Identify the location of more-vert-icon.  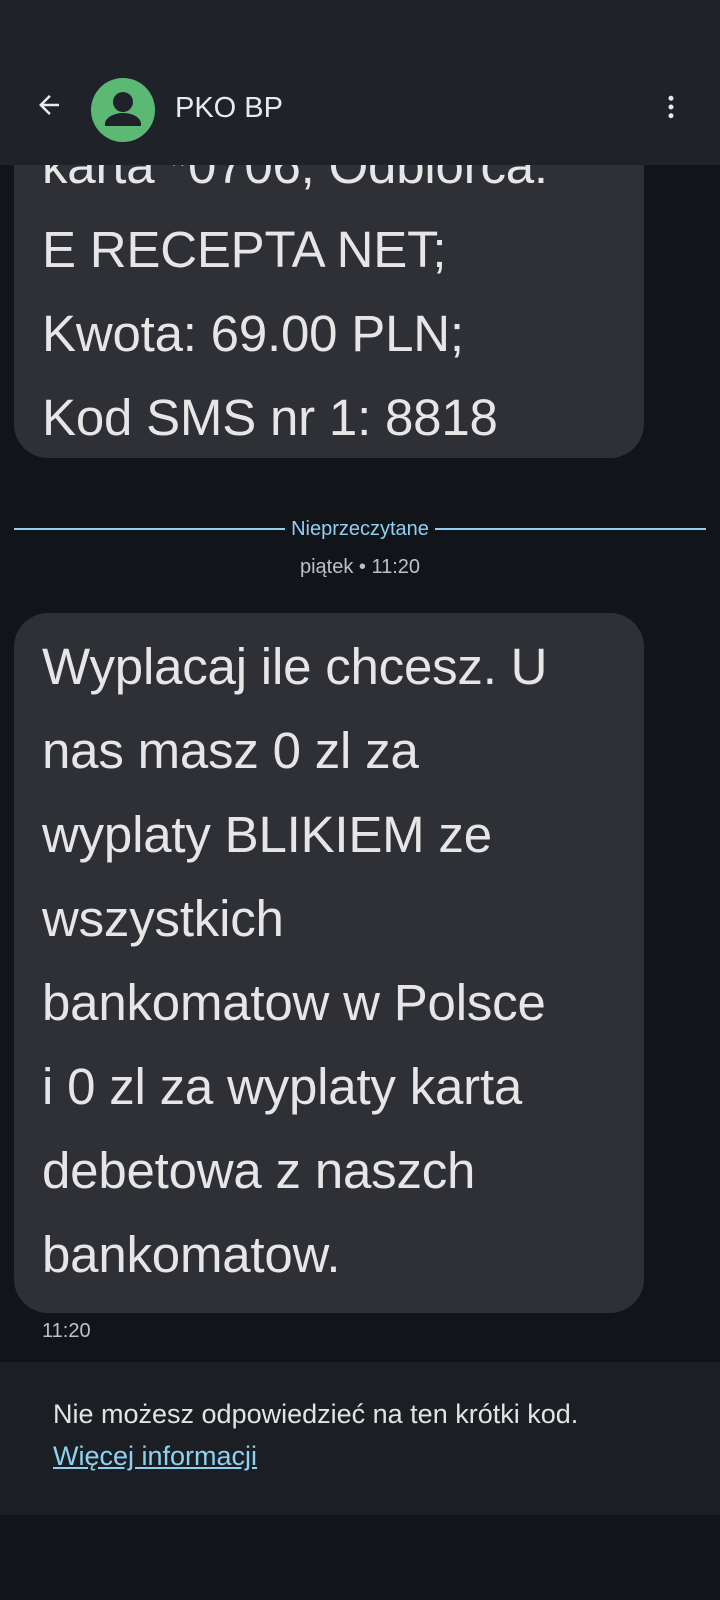
(671, 109).